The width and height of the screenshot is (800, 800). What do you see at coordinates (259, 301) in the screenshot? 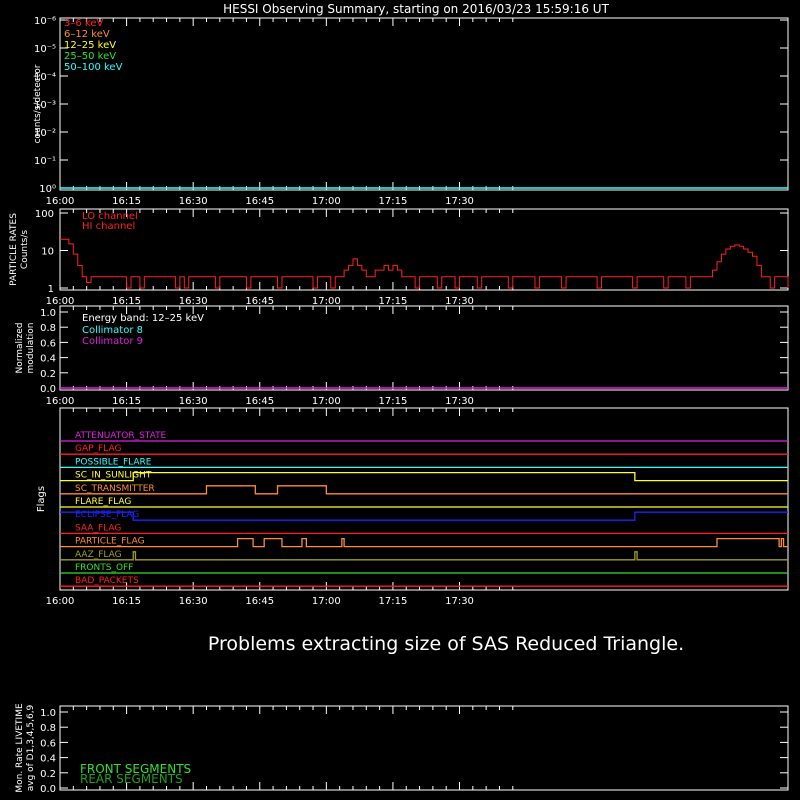
I see `p2-xtick-label: 16:45` at bounding box center [259, 301].